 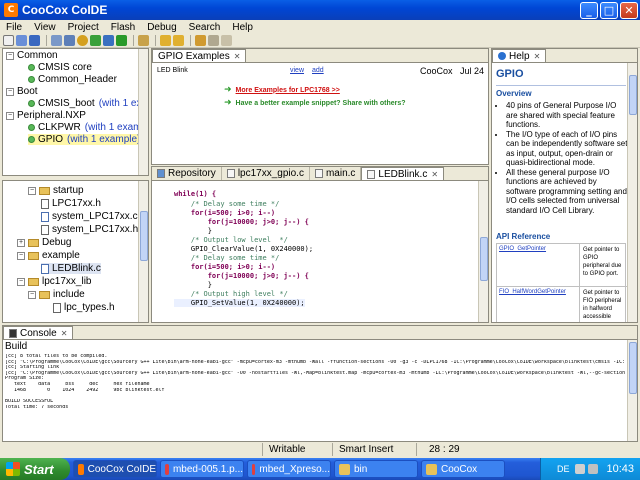 I want to click on menu-view: View, so click(x=45, y=27).